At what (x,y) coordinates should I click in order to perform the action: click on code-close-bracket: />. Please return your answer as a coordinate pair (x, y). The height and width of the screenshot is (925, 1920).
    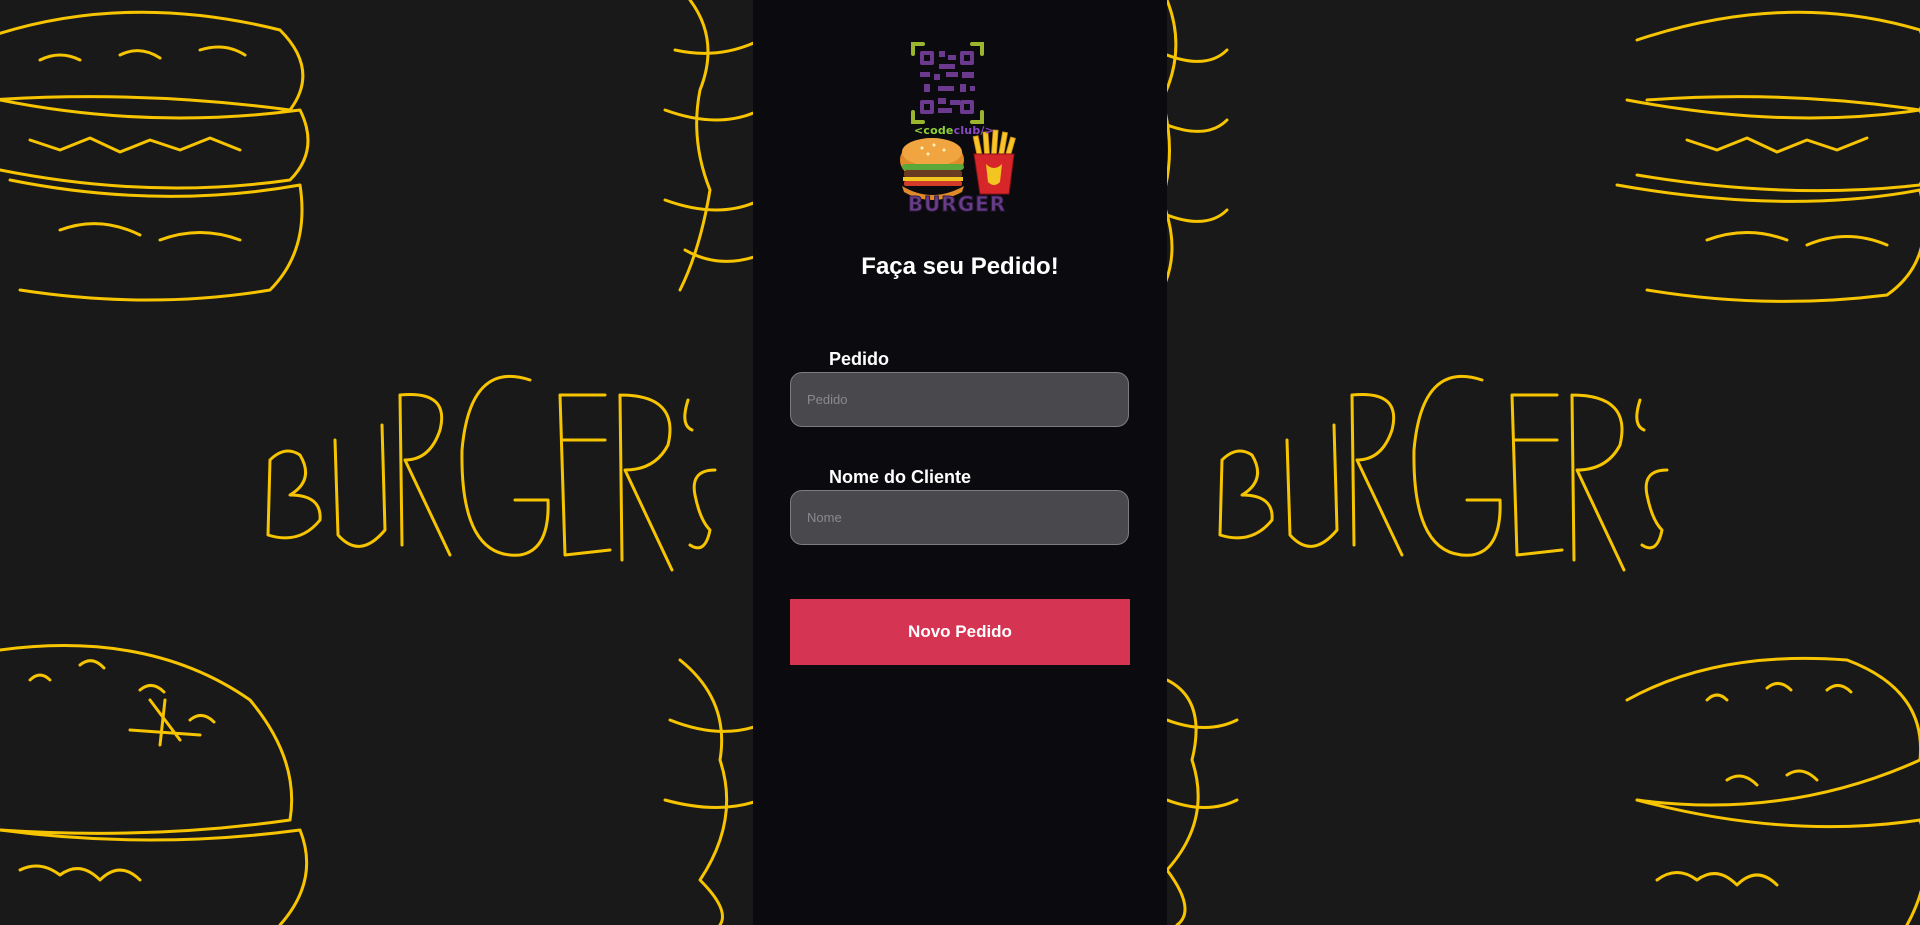
    Looking at the image, I should click on (987, 130).